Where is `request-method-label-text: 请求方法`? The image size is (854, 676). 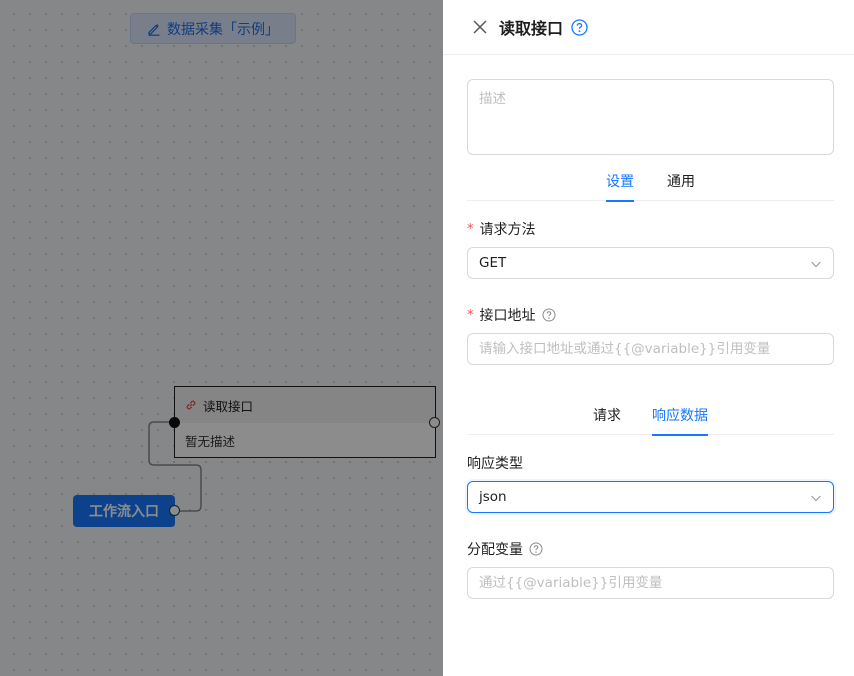 request-method-label-text: 请求方法 is located at coordinates (507, 230).